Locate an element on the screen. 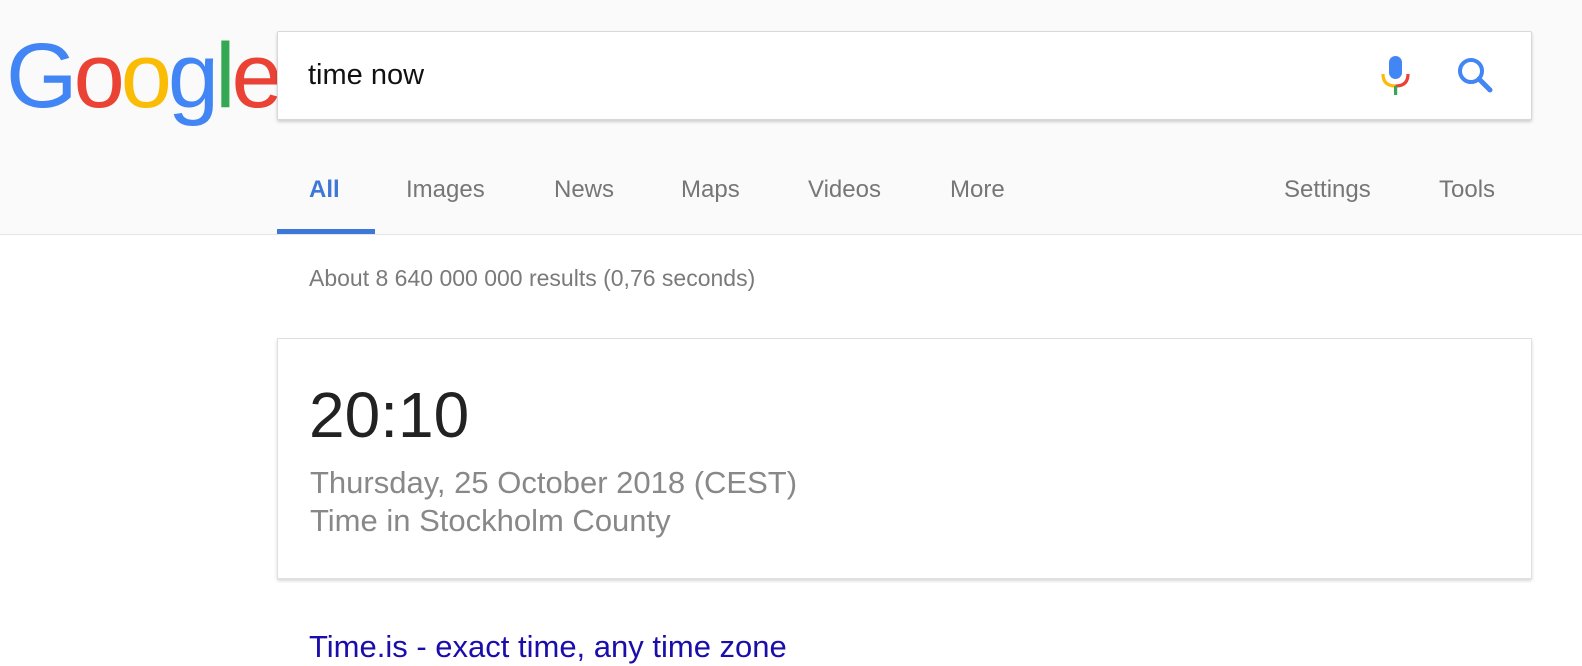 The width and height of the screenshot is (1582, 666). active-tab-indicator is located at coordinates (326, 231).